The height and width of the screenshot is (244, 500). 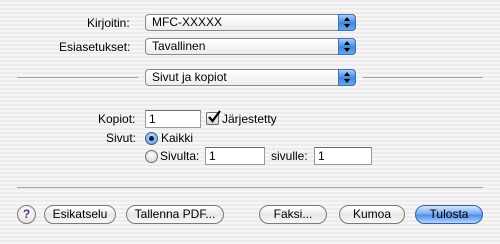 What do you see at coordinates (151, 156) in the screenshot?
I see `page-range-radio` at bounding box center [151, 156].